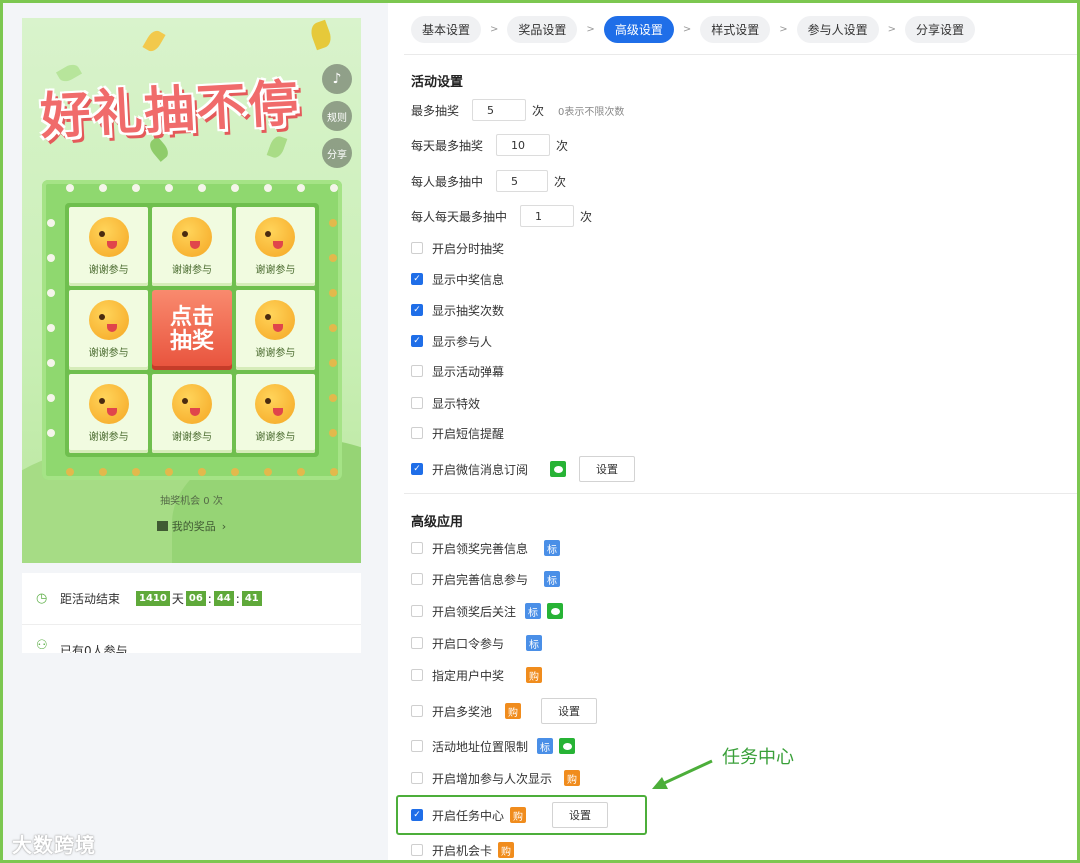 The height and width of the screenshot is (863, 1080). I want to click on countdown-label: 距活动结束, so click(90, 599).